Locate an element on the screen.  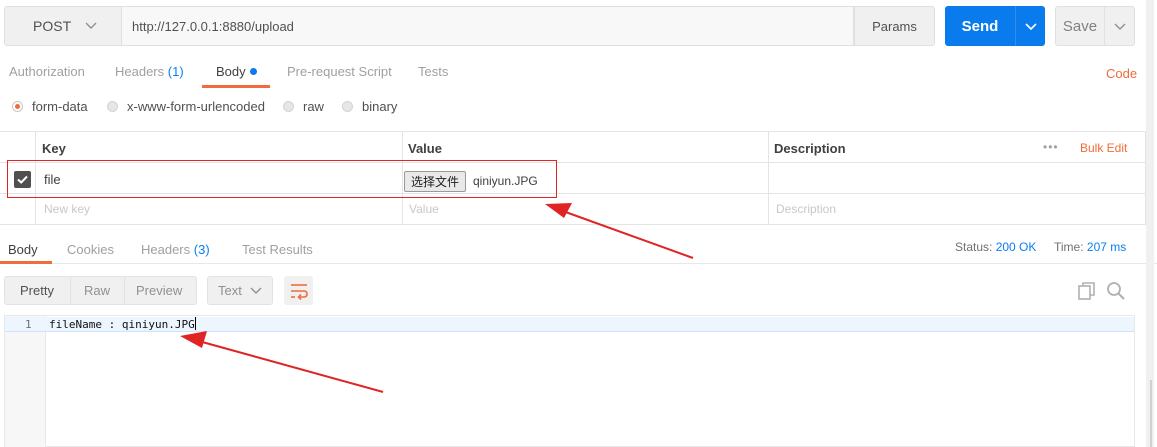
format-label: Text is located at coordinates (230, 290).